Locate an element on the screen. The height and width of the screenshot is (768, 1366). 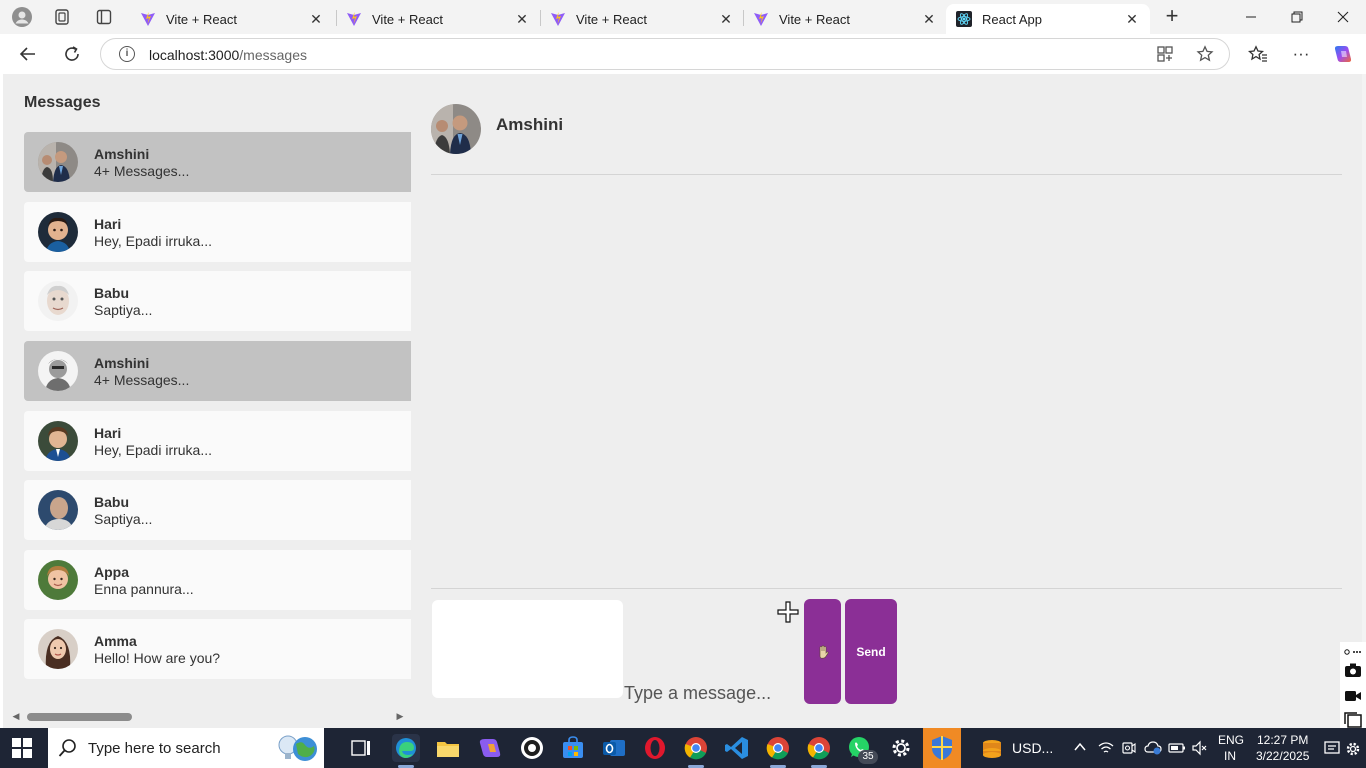
contact-last-message: Hello! How are you? is located at coordinates (157, 658).